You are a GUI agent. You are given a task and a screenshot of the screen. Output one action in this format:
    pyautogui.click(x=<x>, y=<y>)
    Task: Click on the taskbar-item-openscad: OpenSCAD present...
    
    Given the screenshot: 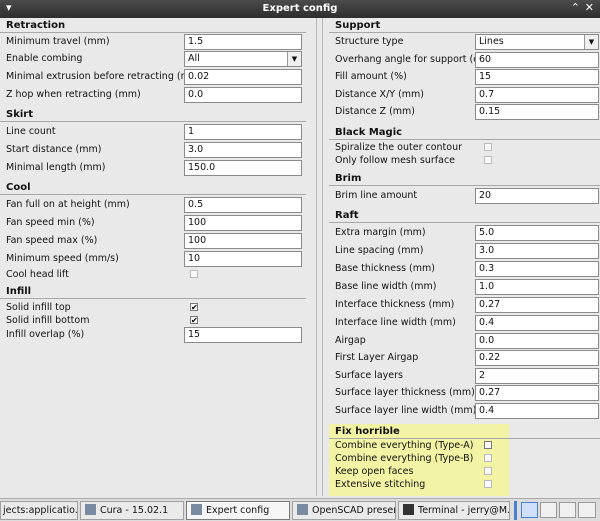 What is the action you would take?
    pyautogui.click(x=344, y=510)
    